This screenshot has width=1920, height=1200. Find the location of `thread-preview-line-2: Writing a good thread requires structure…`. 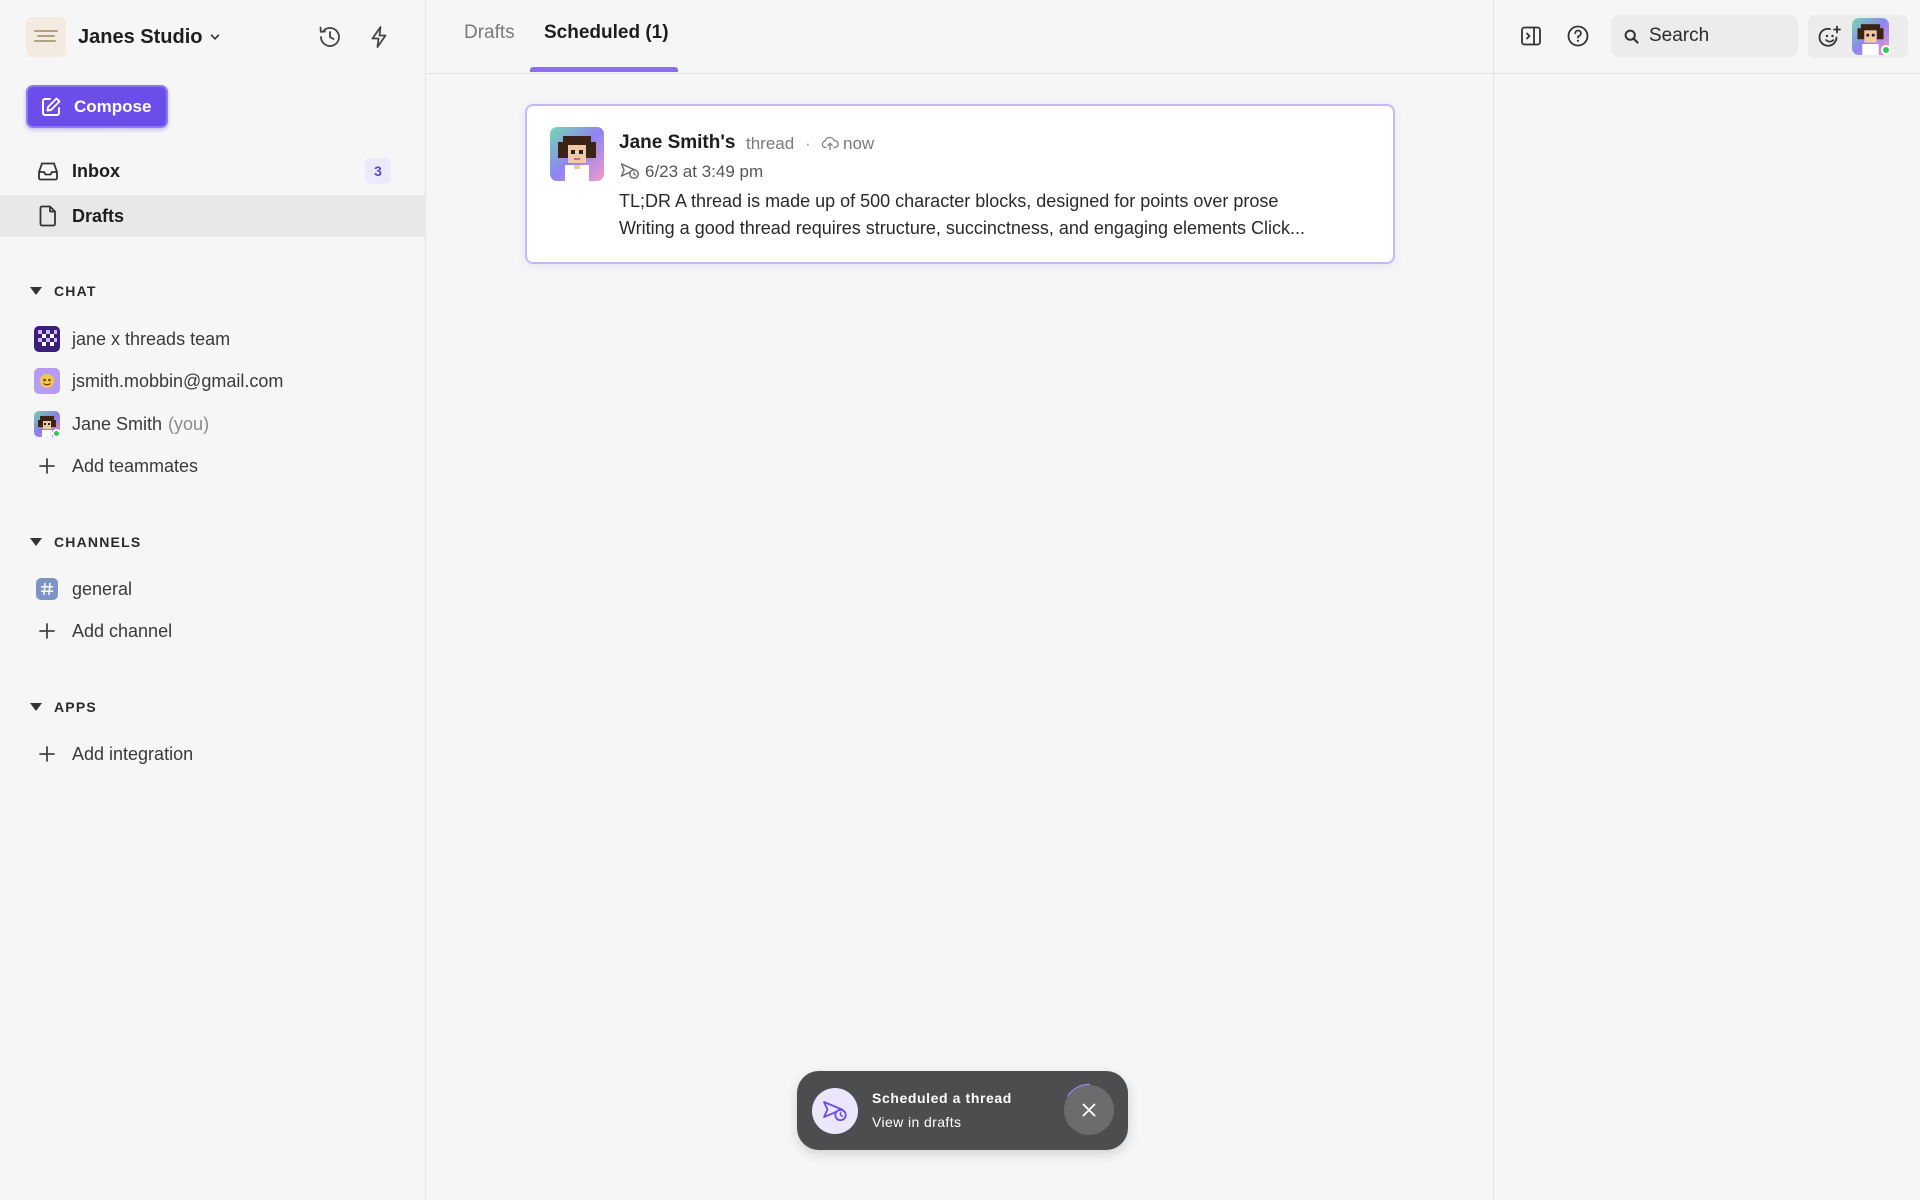

thread-preview-line-2: Writing a good thread requires structure… is located at coordinates (962, 228).